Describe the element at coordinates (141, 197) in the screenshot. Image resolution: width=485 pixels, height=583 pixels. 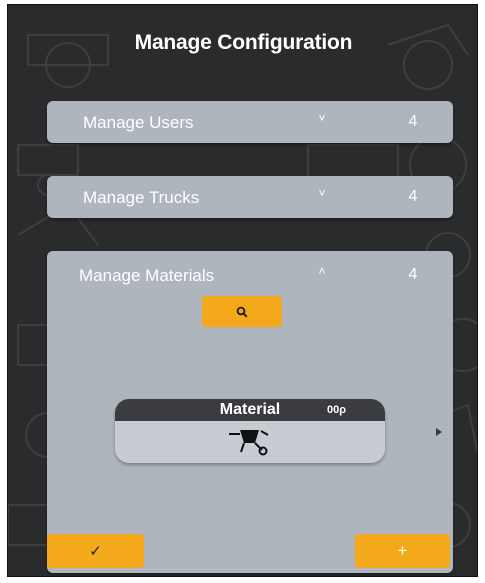
I see `panel-label-trucks: Manage Trucks` at that location.